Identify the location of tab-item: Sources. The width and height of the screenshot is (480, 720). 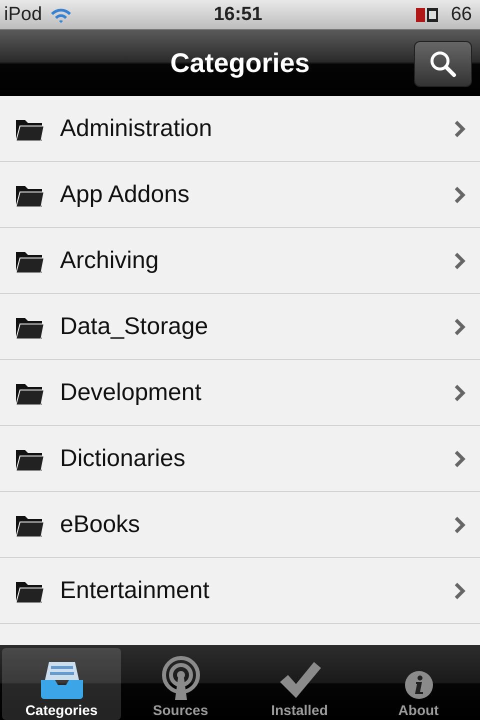
(180, 684).